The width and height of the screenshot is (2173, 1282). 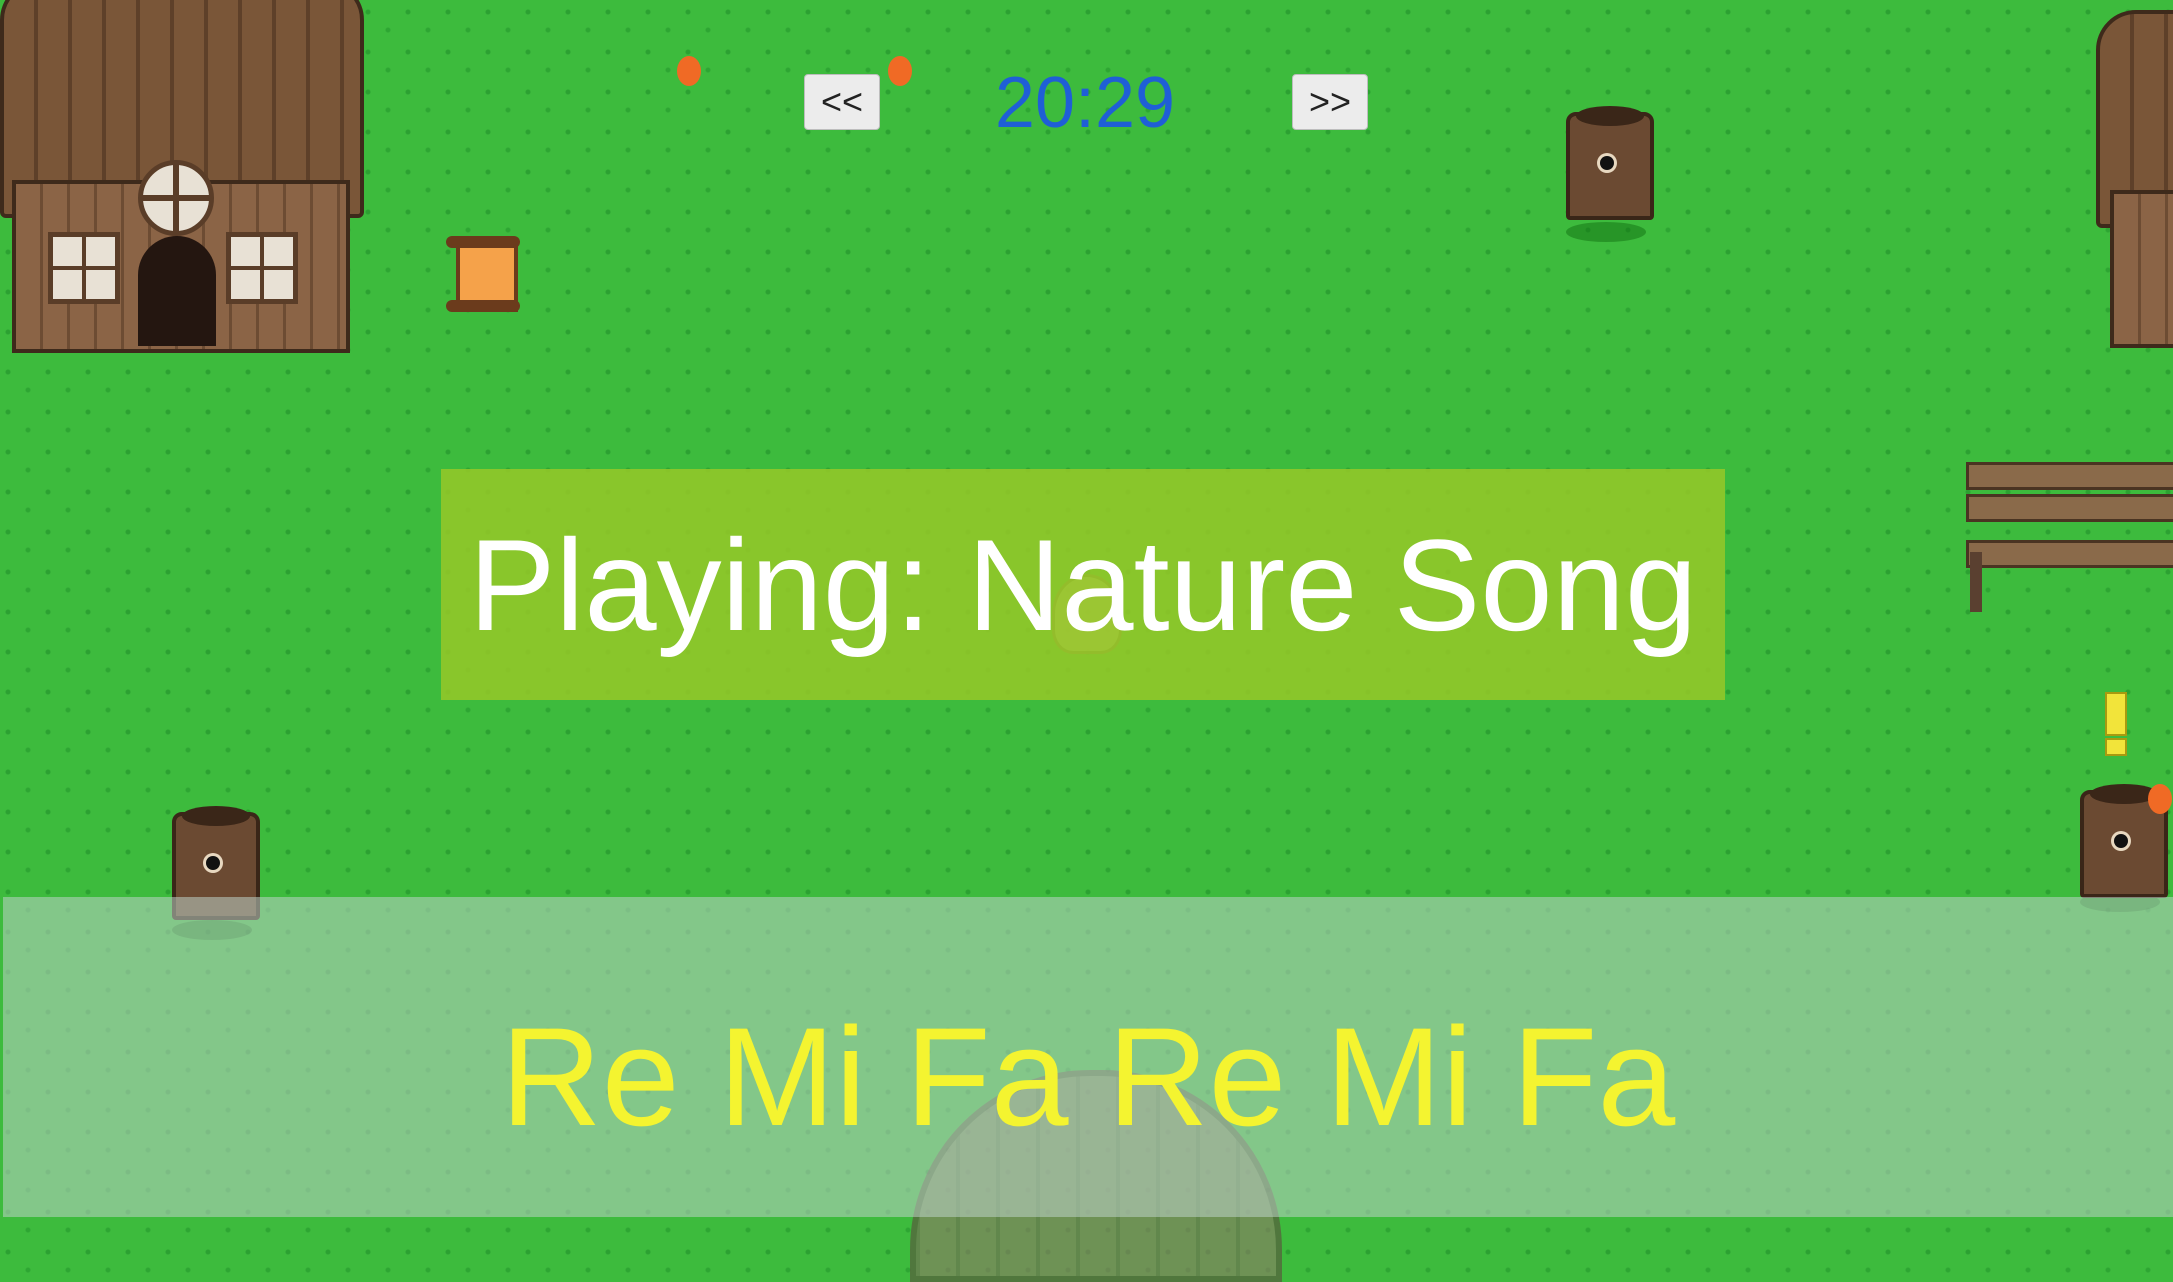 I want to click on exclamation-icon, so click(x=2116, y=724).